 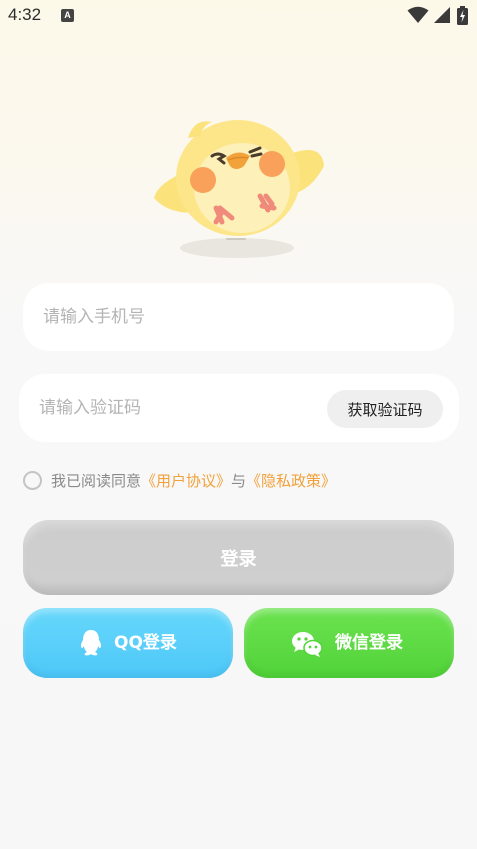 I want to click on status-indicators, so click(x=438, y=16).